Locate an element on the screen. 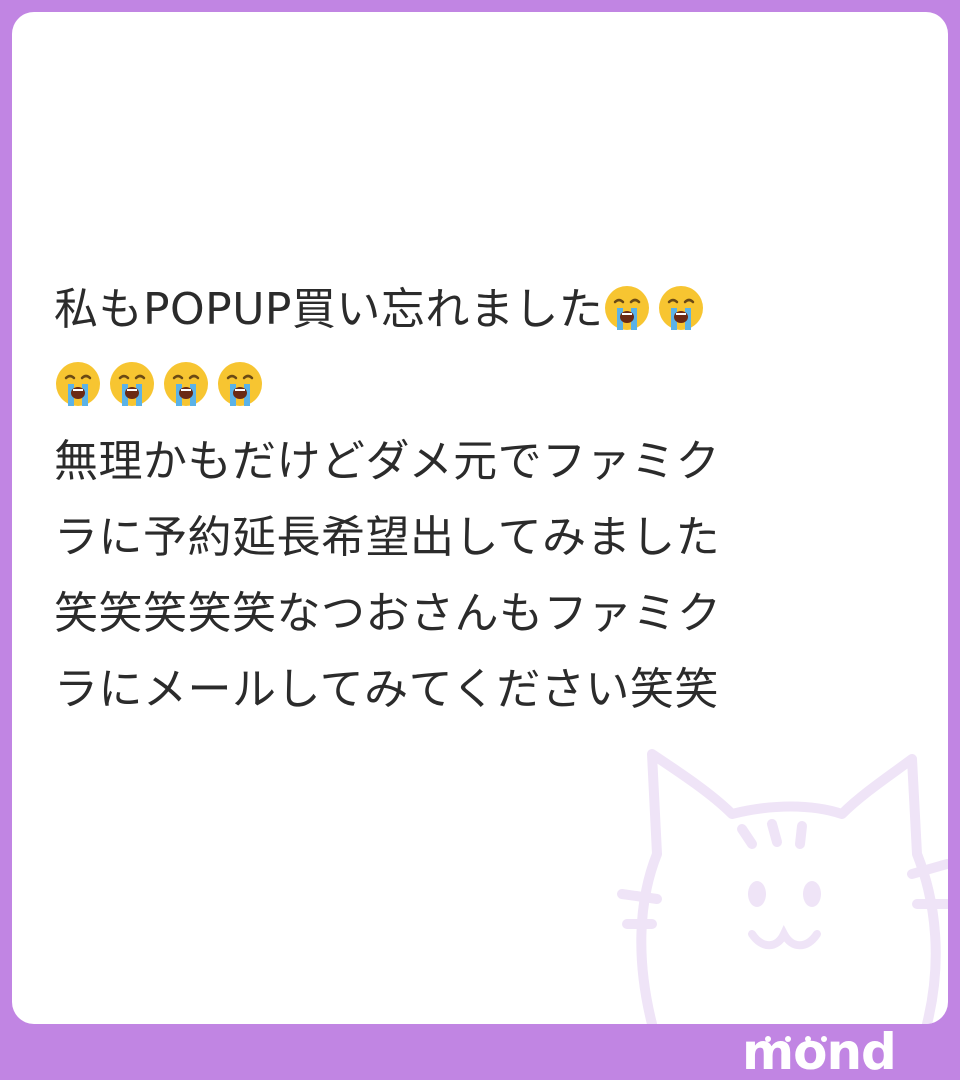 This screenshot has height=1080, width=960. message-line-1-text: 私もPOPUP買い忘れました is located at coordinates (329, 309).